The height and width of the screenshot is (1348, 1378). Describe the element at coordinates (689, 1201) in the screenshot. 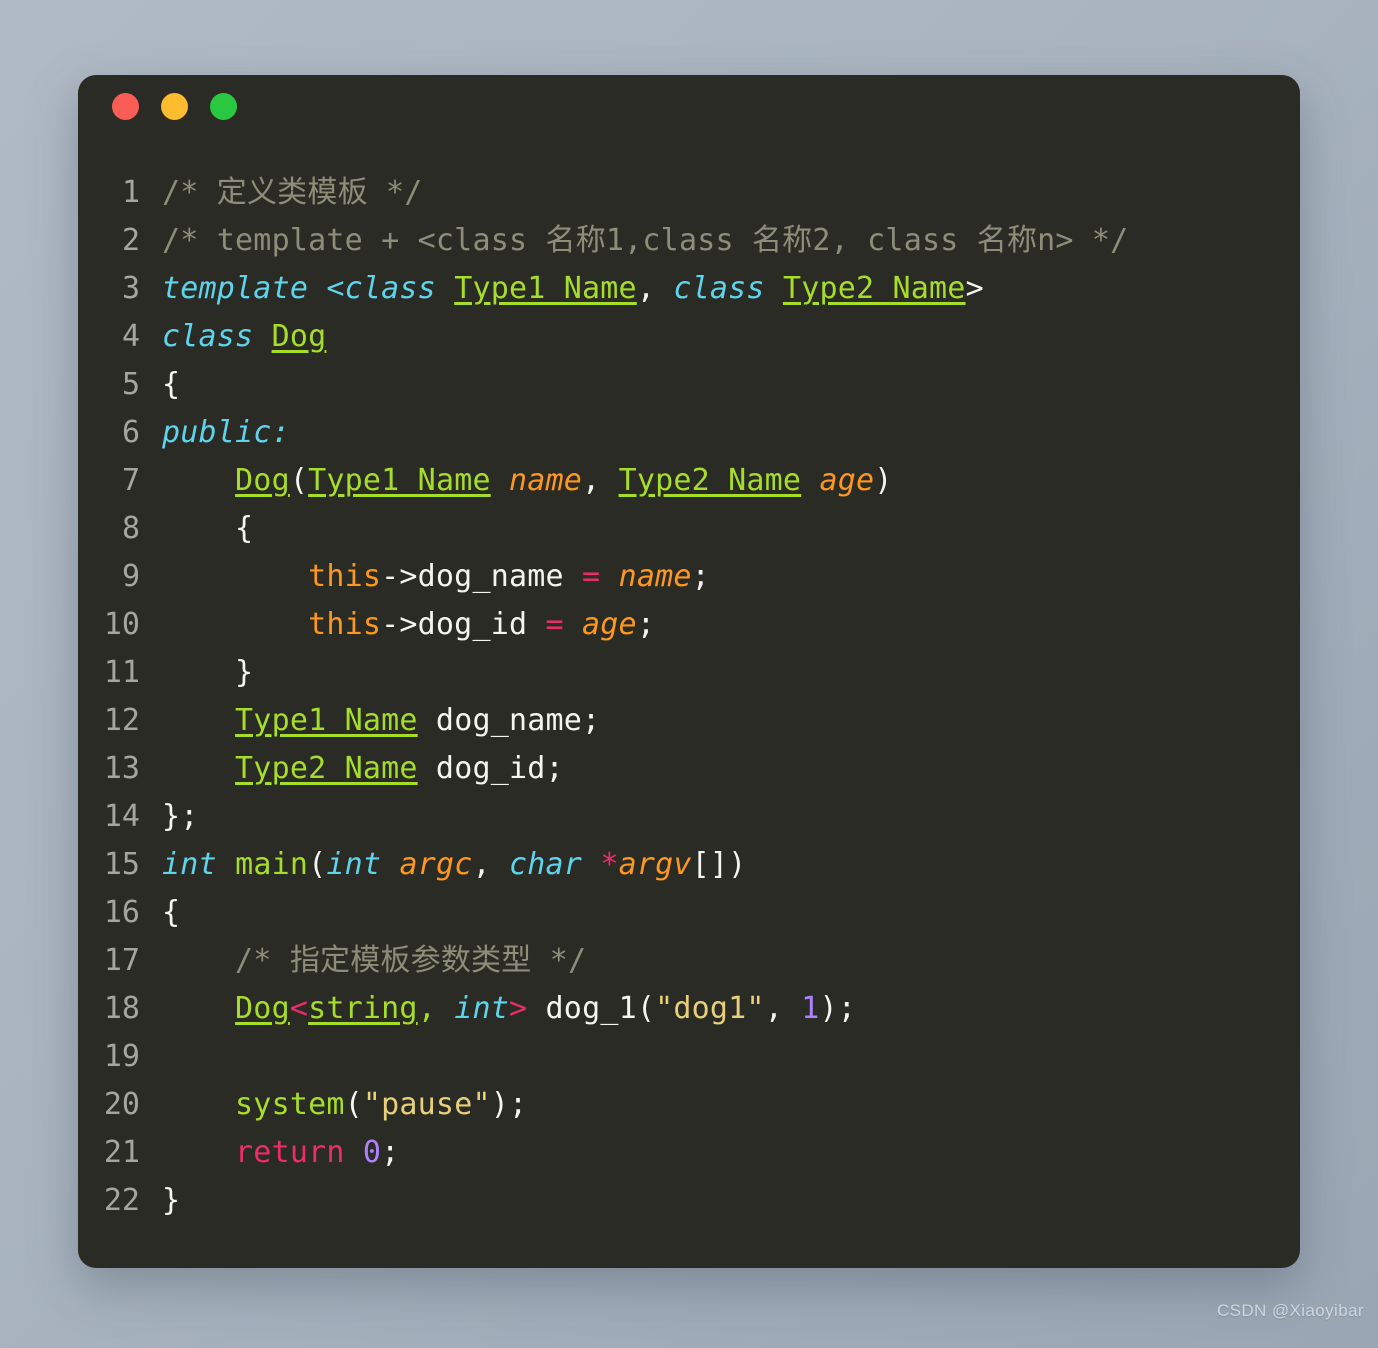

I see `code-line: 22}` at that location.